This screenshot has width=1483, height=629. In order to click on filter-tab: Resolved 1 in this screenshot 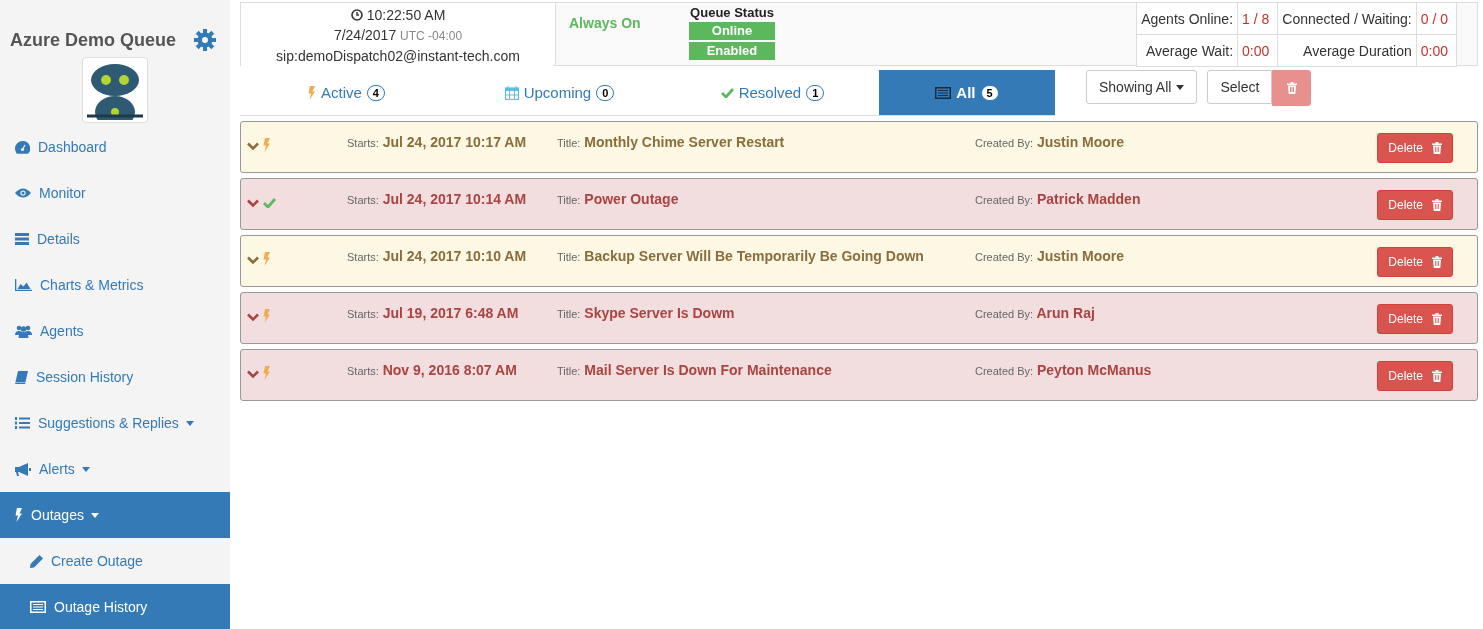, I will do `click(772, 92)`.